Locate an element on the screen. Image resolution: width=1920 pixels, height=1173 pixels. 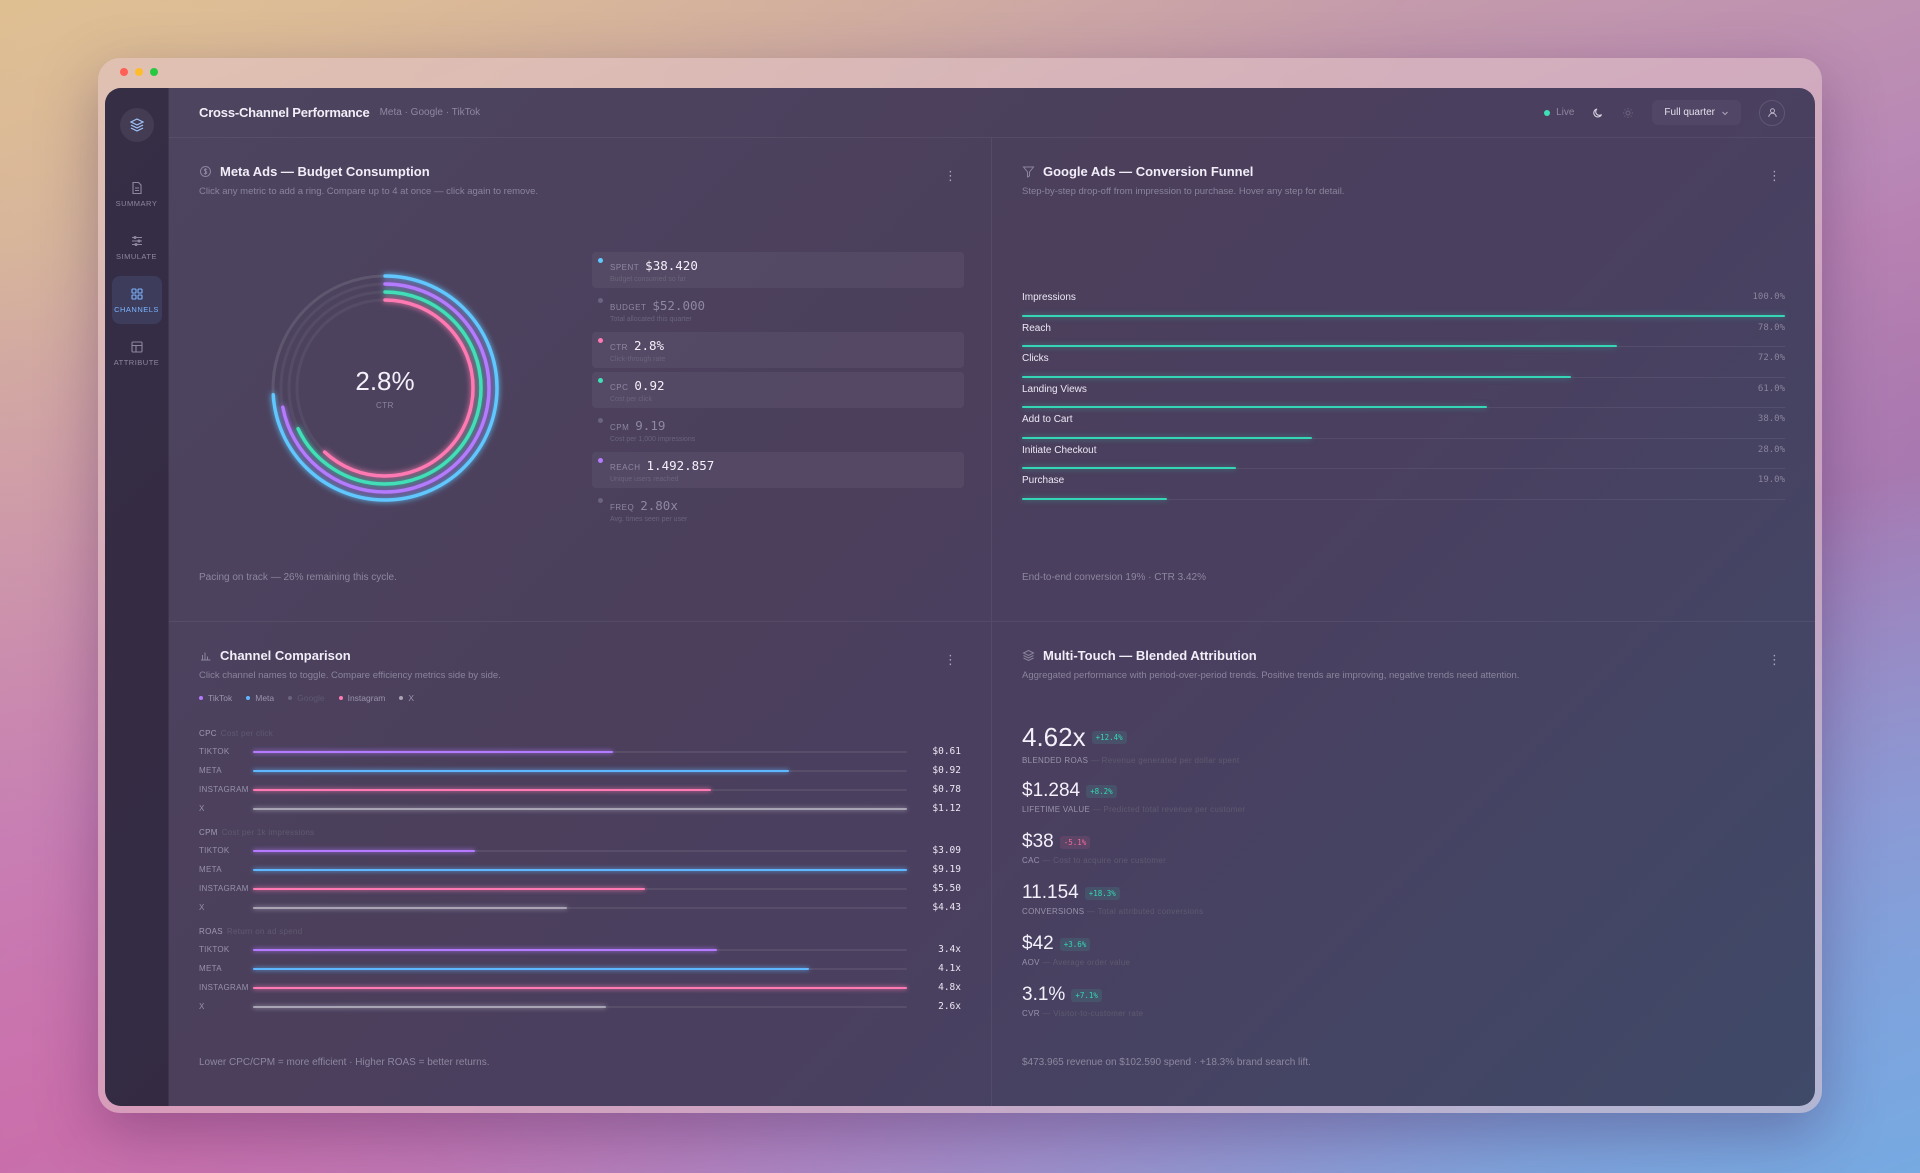
funnel-step: Reach 78.0% is located at coordinates (1403, 332).